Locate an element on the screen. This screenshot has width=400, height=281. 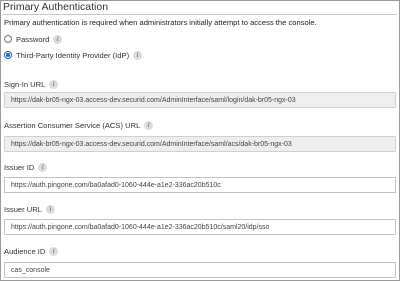
password-radio-label: Password is located at coordinates (33, 39).